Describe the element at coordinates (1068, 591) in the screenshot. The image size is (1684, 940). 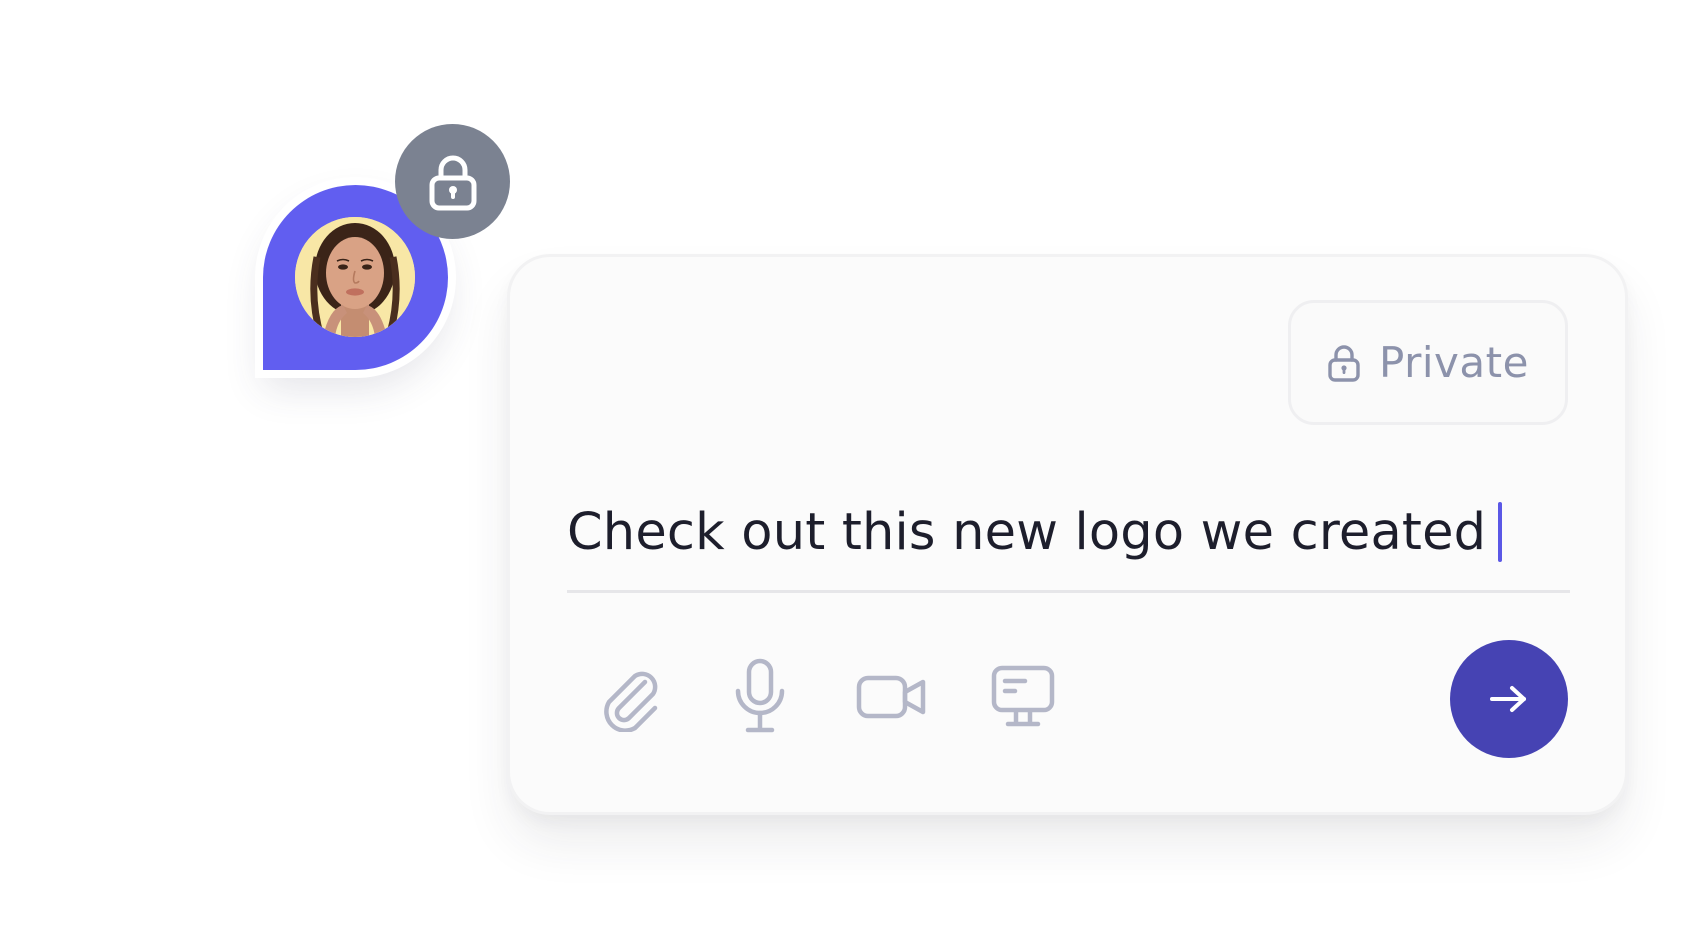
I see `composer-divider` at that location.